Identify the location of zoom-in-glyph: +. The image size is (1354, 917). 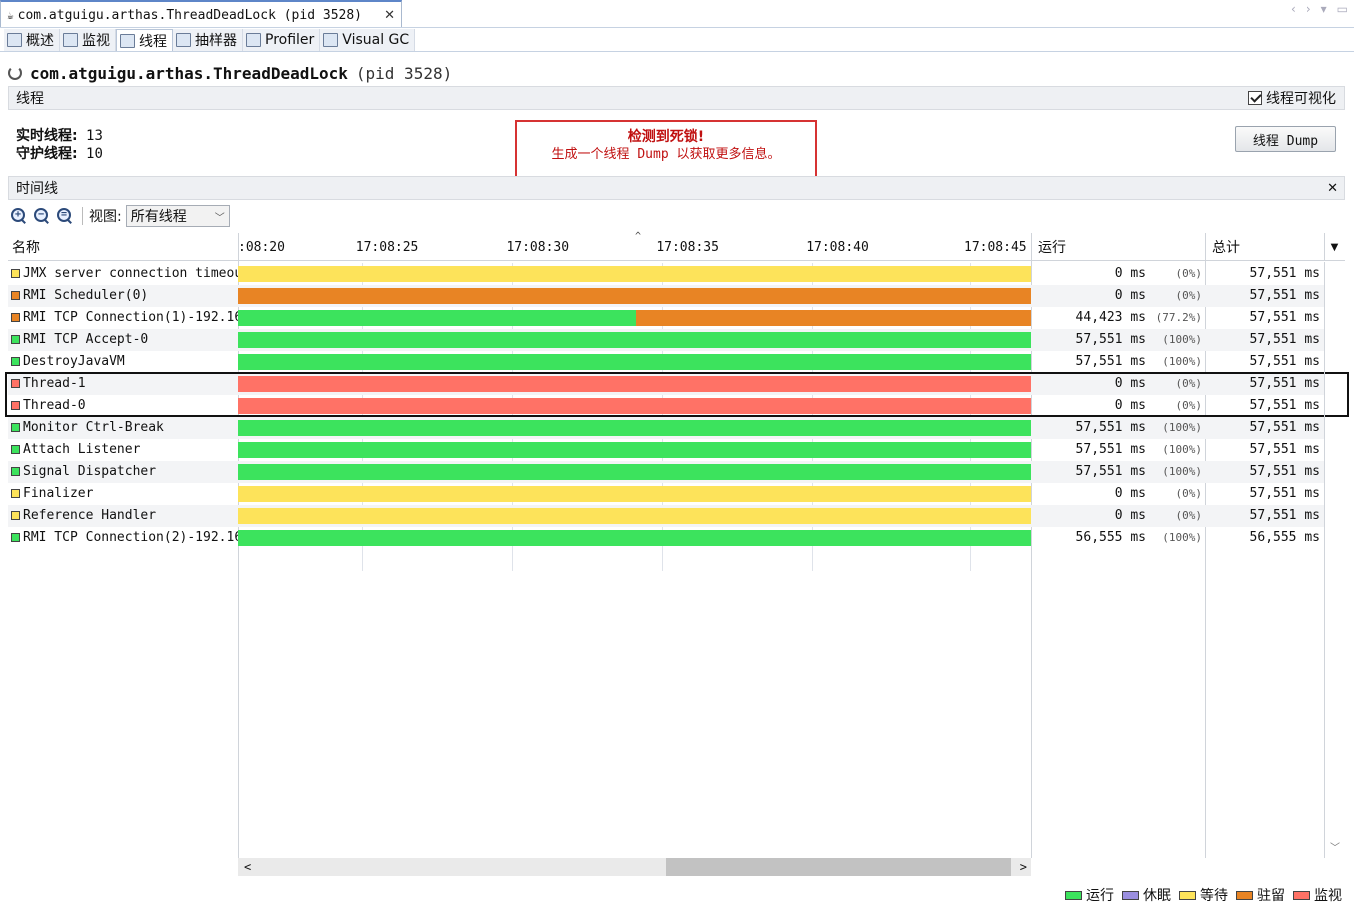
(18, 214).